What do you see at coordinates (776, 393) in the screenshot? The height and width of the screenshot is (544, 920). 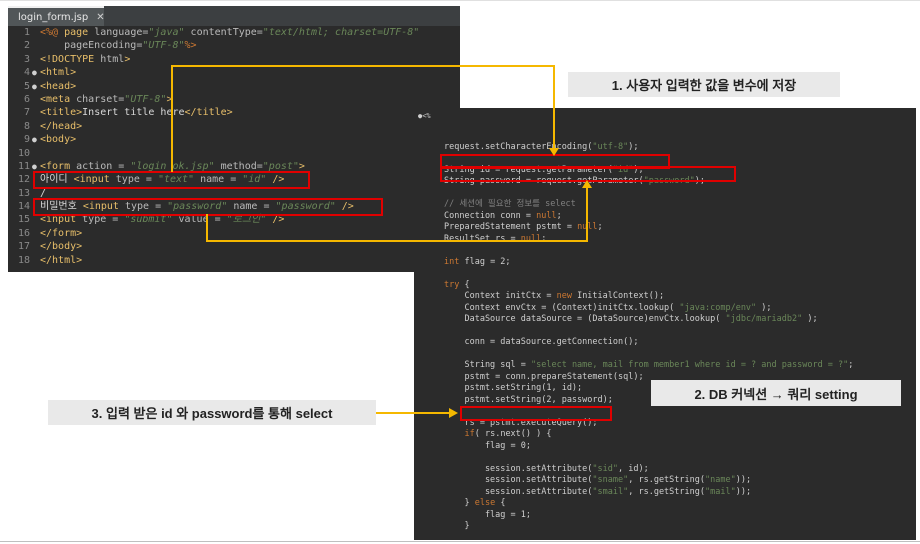 I see `callout-step2: 2. DB 커넥션 → 쿼리 setting` at bounding box center [776, 393].